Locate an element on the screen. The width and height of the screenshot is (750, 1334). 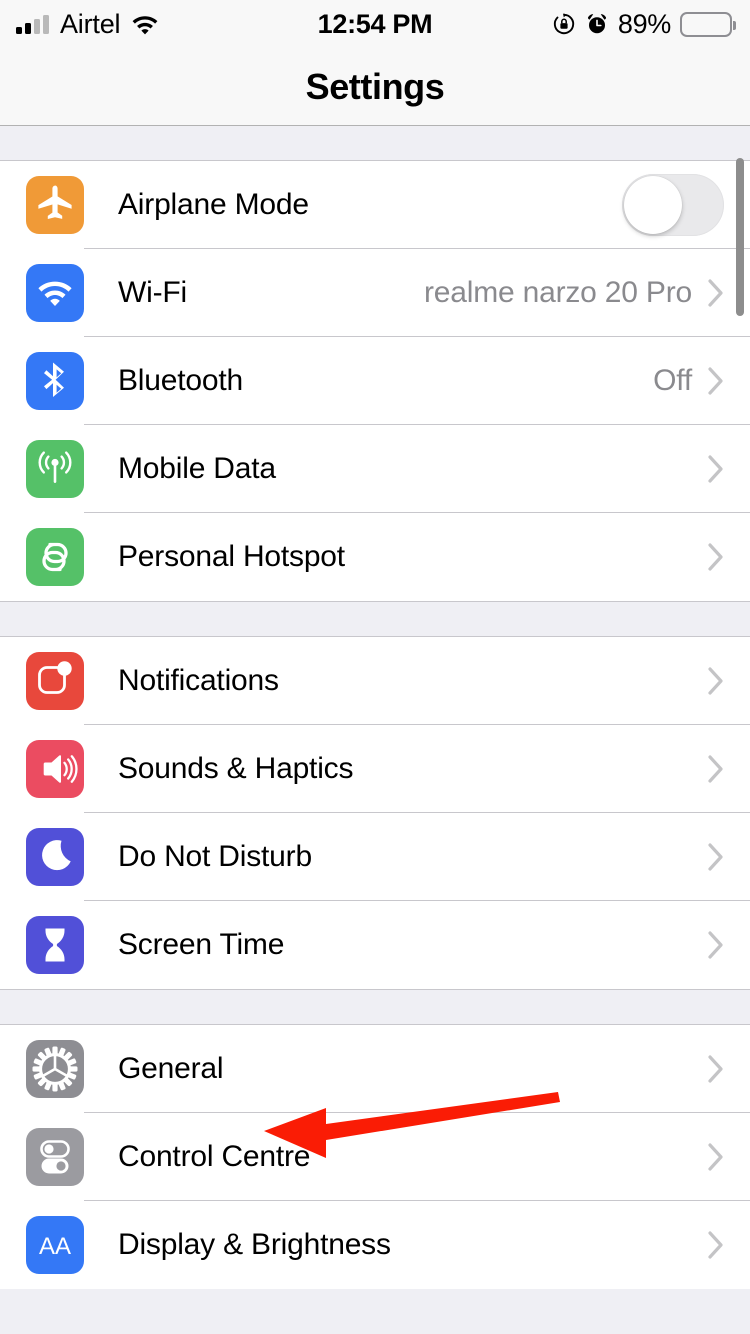
gear-icon is located at coordinates (55, 1069).